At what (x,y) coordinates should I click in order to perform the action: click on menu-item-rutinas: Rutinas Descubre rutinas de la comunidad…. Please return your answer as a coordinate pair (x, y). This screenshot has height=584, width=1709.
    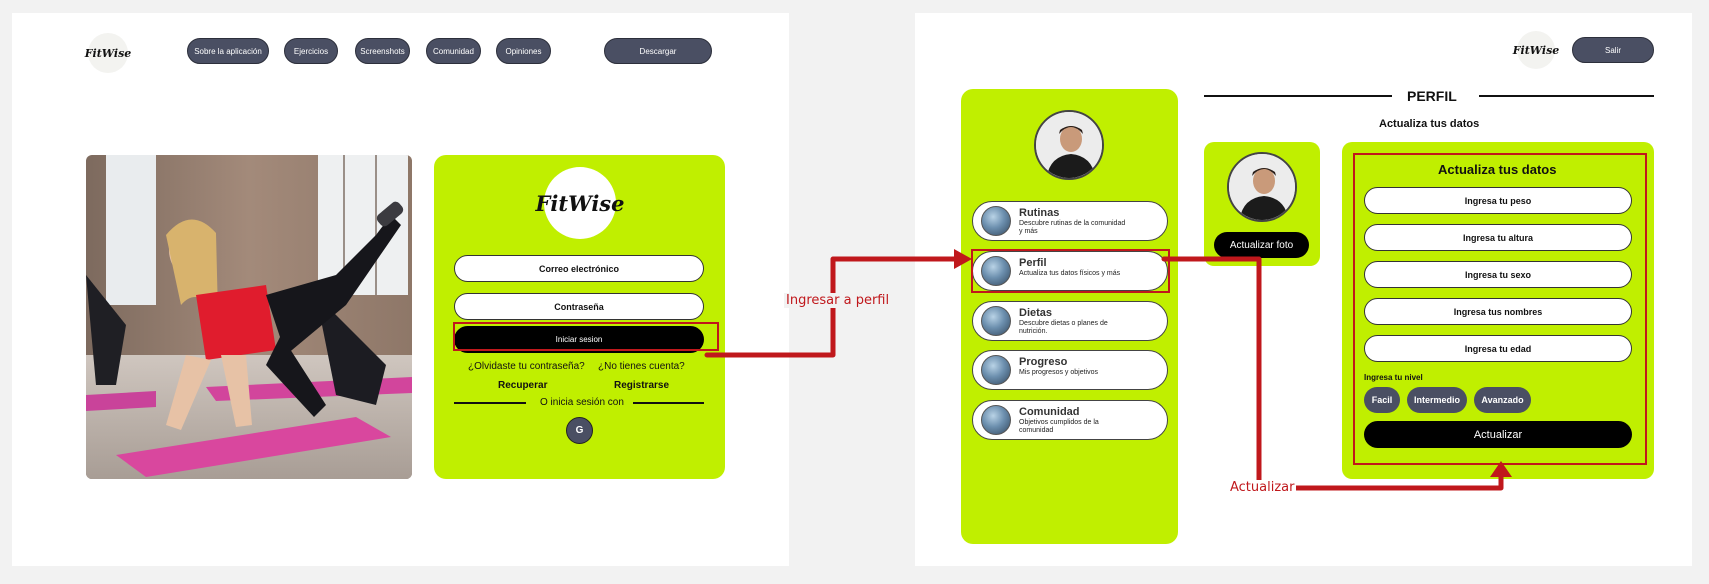
    Looking at the image, I should click on (1070, 221).